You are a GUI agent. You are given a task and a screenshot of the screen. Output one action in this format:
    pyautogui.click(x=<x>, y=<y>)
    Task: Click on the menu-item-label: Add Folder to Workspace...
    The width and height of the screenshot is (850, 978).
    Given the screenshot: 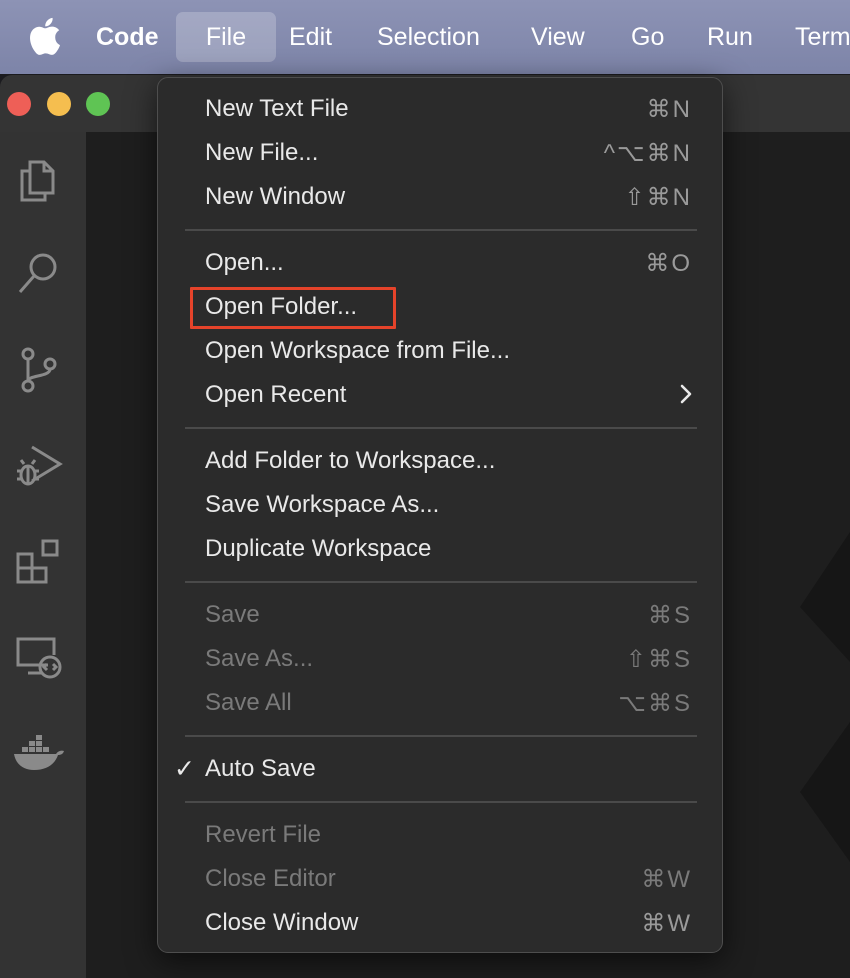 What is the action you would take?
    pyautogui.click(x=350, y=460)
    